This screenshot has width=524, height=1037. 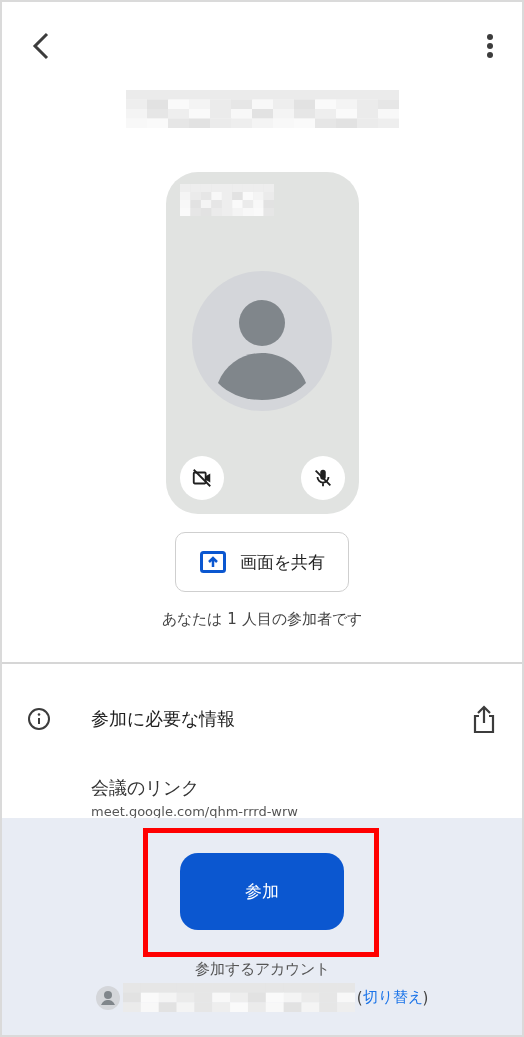 What do you see at coordinates (322, 478) in the screenshot?
I see `mic-off-button` at bounding box center [322, 478].